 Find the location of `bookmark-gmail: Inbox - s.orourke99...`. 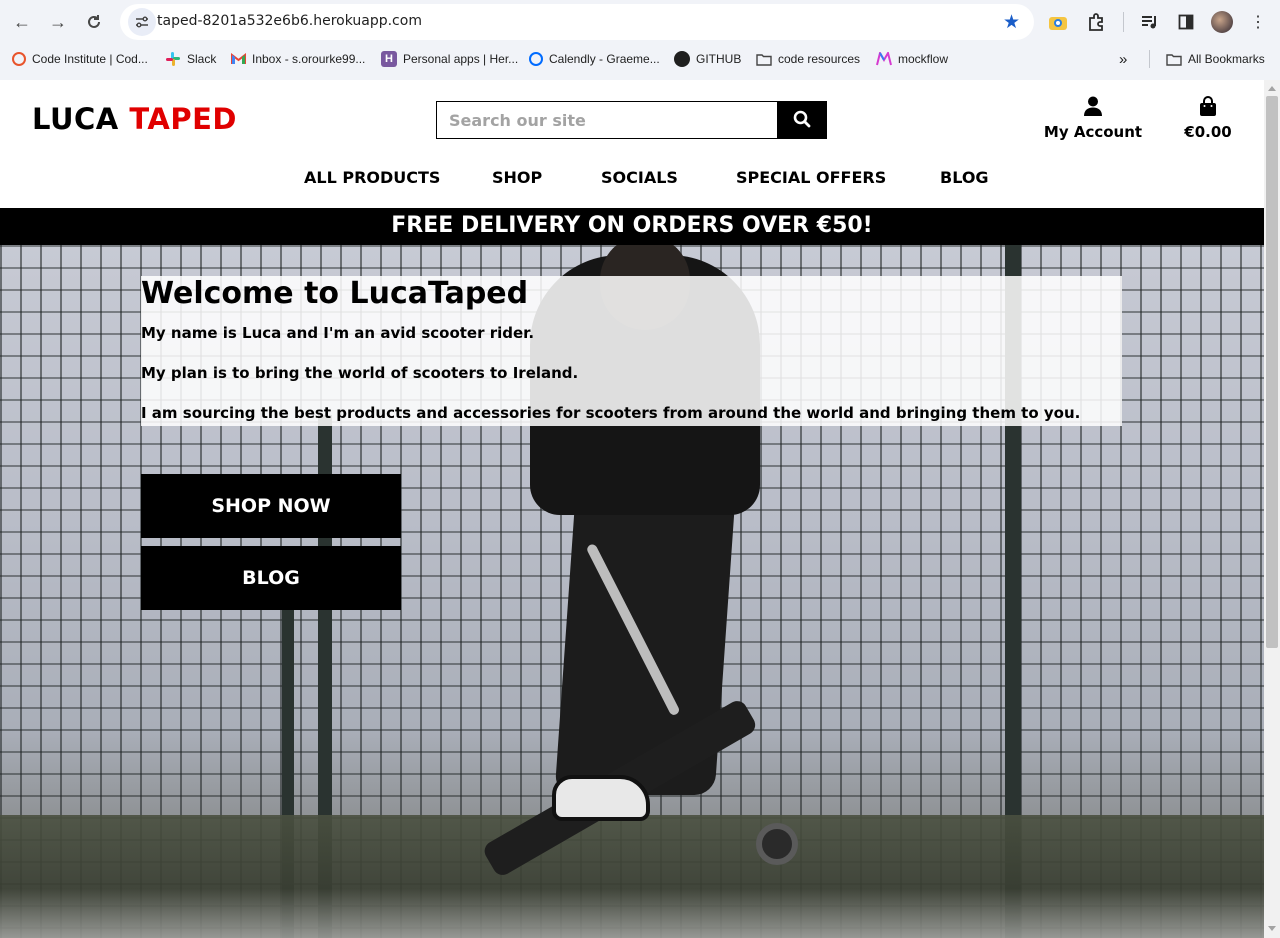

bookmark-gmail: Inbox - s.orourke99... is located at coordinates (297, 59).